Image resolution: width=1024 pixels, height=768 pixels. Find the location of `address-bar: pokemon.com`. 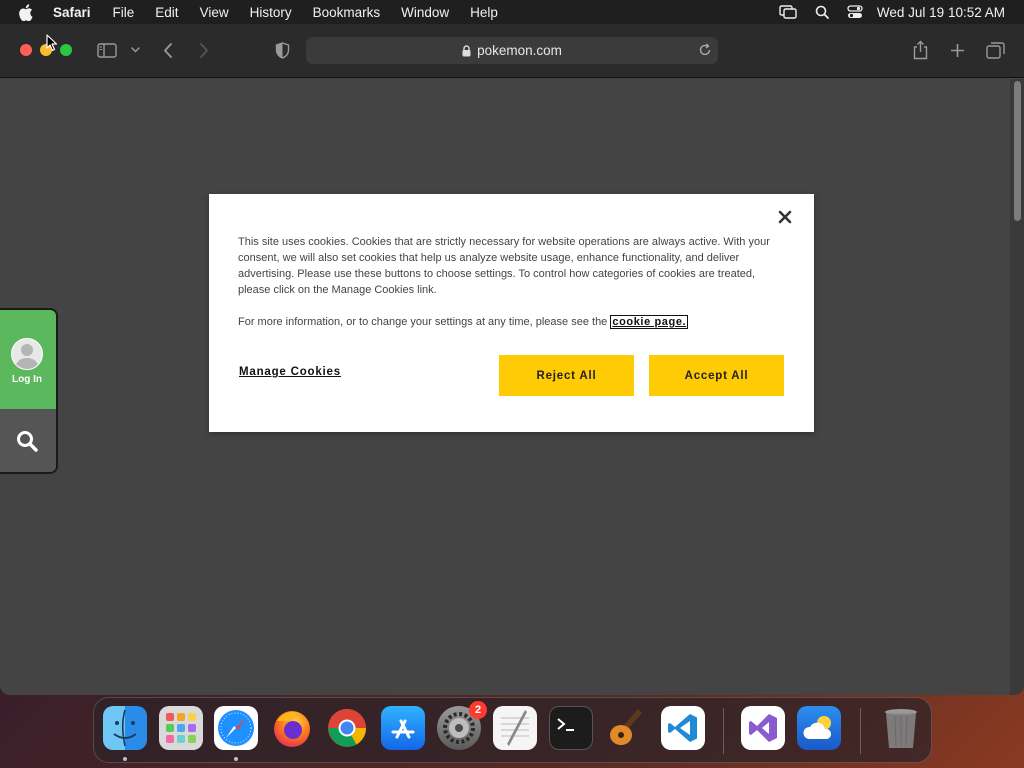

address-bar: pokemon.com is located at coordinates (512, 50).